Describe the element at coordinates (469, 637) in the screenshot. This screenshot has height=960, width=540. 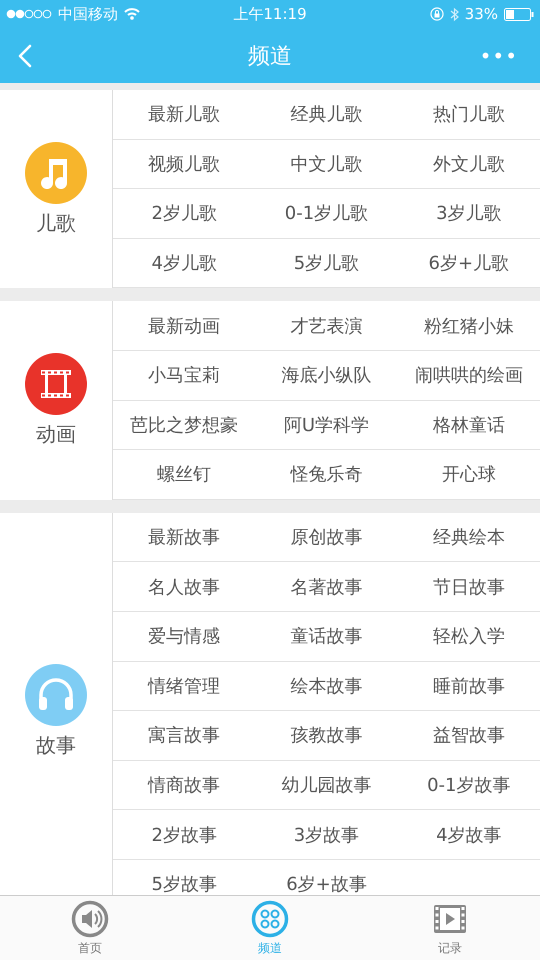
I see `channel-link: 轻松入学` at that location.